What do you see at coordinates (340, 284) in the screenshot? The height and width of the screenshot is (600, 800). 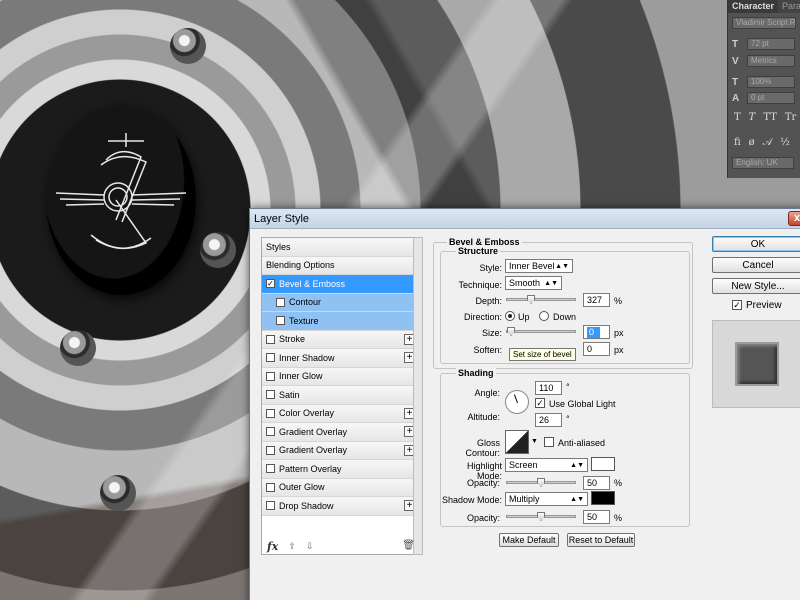 I see `style-list-item: ✓ Bevel & Emboss` at bounding box center [340, 284].